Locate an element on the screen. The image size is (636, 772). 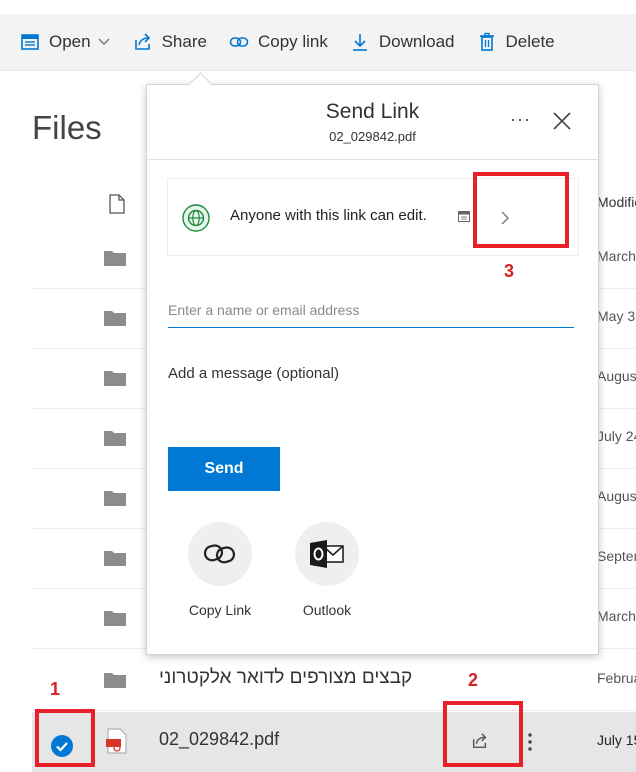
annotation-label-3: 3 is located at coordinates (509, 271).